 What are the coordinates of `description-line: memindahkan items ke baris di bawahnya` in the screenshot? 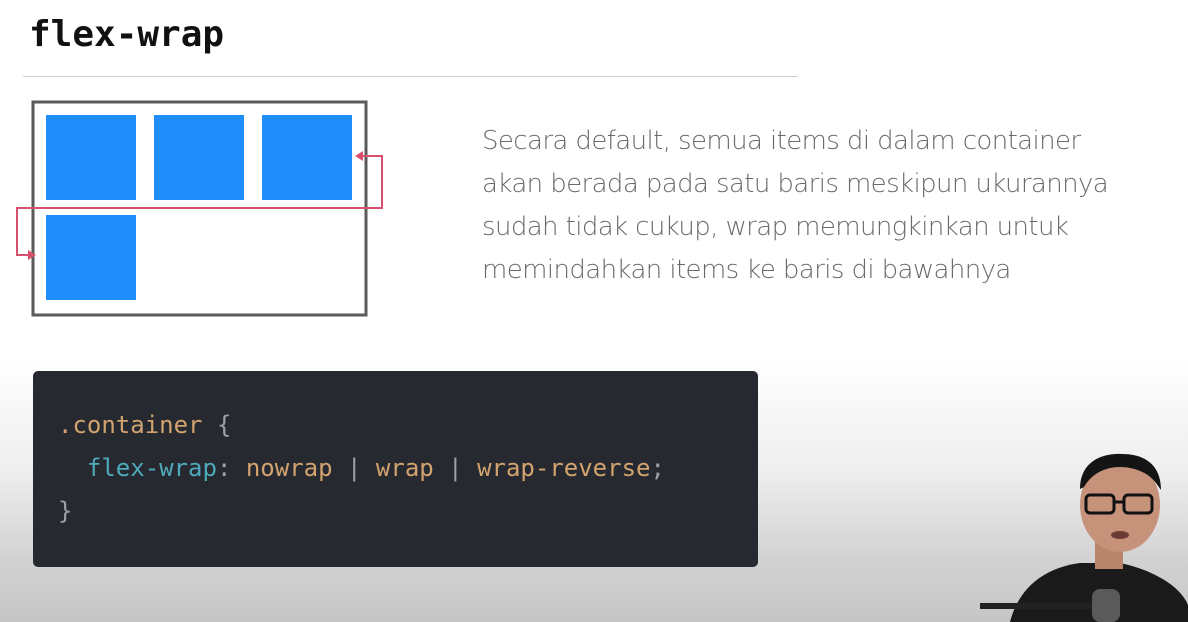 It's located at (746, 270).